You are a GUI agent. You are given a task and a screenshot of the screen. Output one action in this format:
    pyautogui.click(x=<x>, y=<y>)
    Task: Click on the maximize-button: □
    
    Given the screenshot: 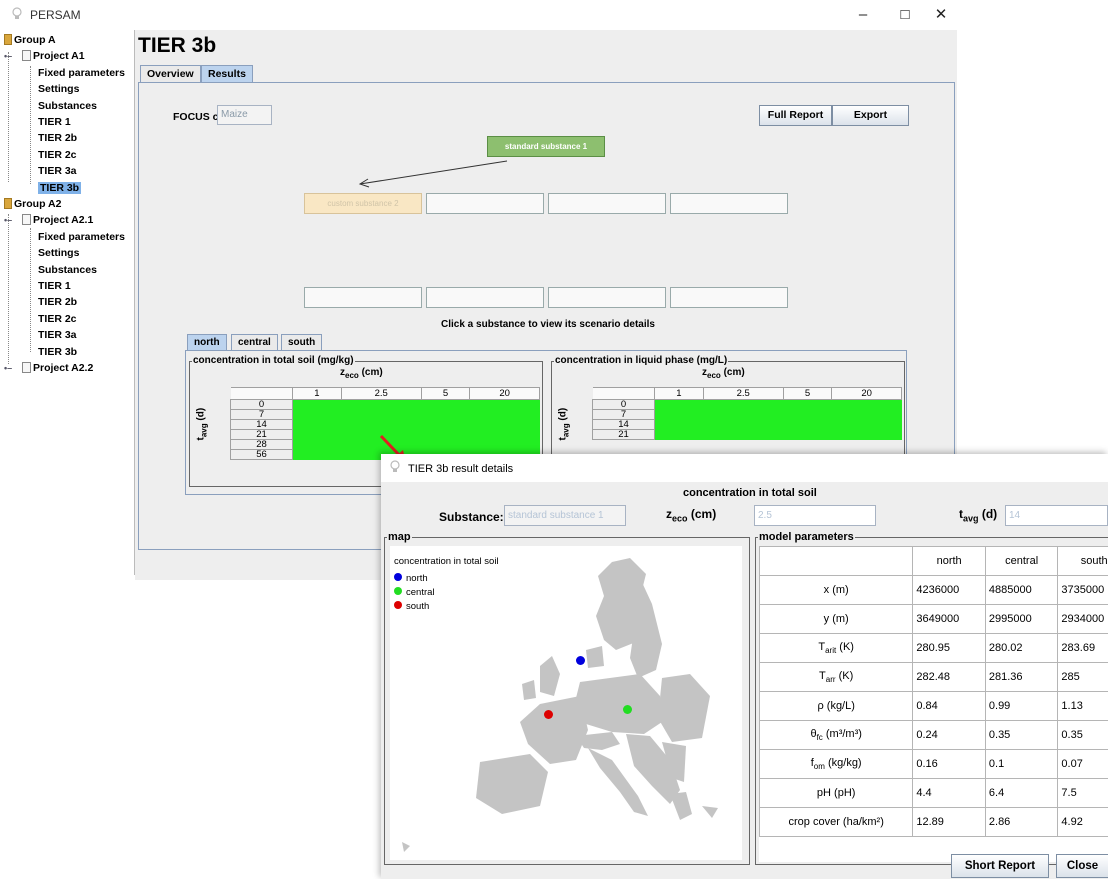 What is the action you would take?
    pyautogui.click(x=905, y=15)
    